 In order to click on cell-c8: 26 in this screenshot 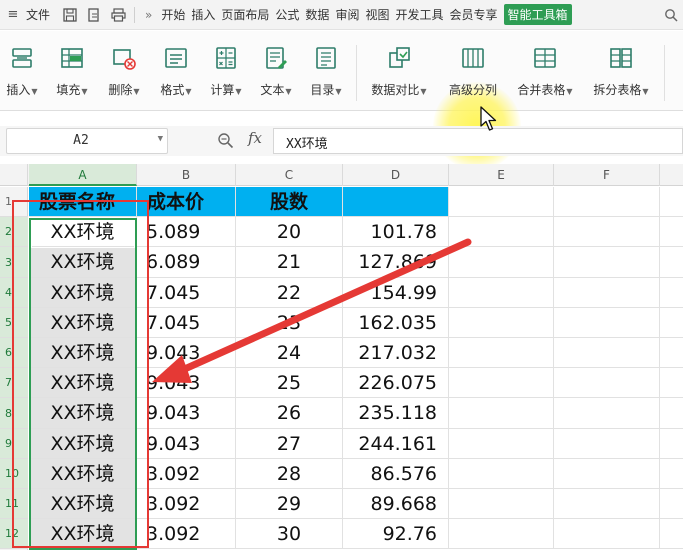, I will do `click(289, 413)`.